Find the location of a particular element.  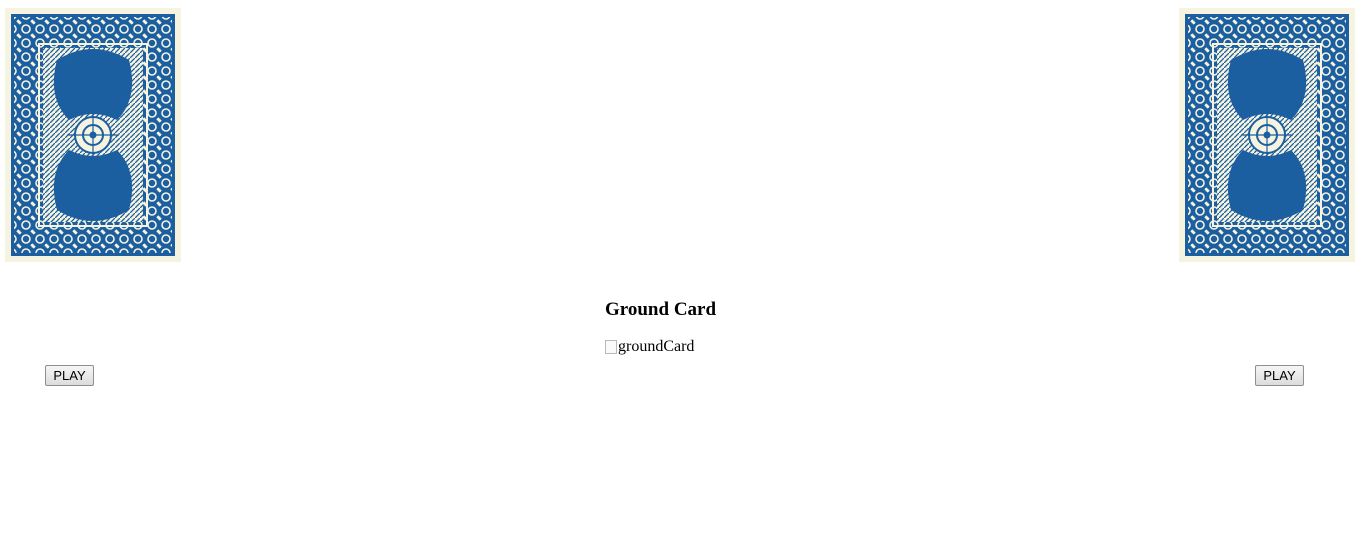

ground-card-title: Ground Card is located at coordinates (661, 309).